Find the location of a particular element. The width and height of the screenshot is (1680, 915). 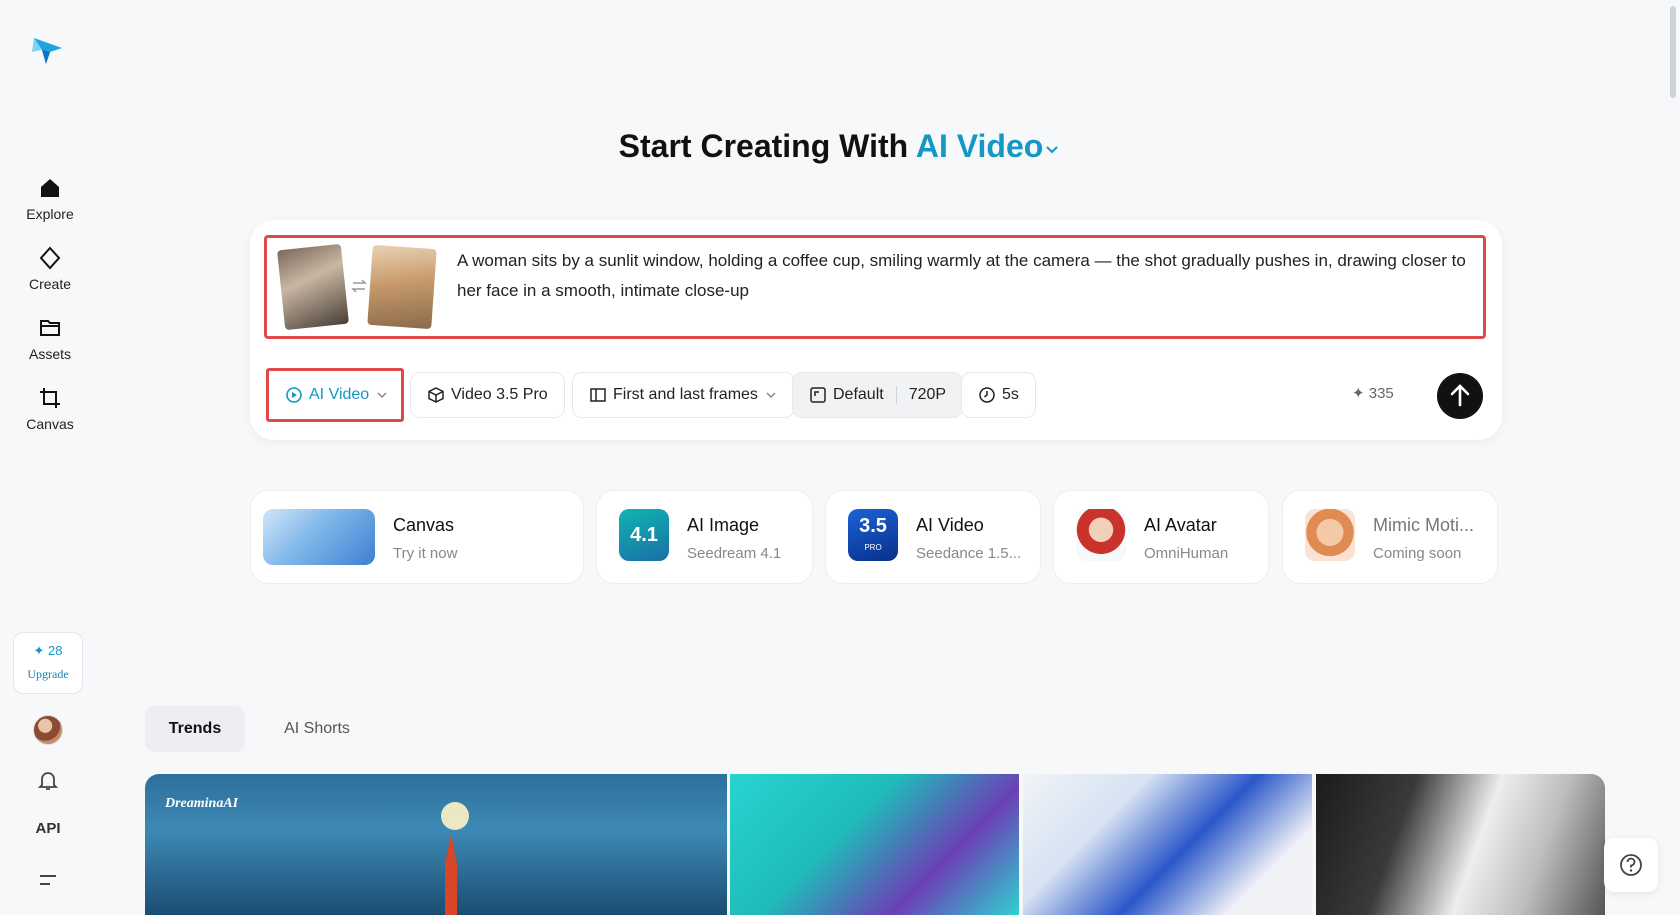

mode-dropdown: AI Video is located at coordinates (335, 395).